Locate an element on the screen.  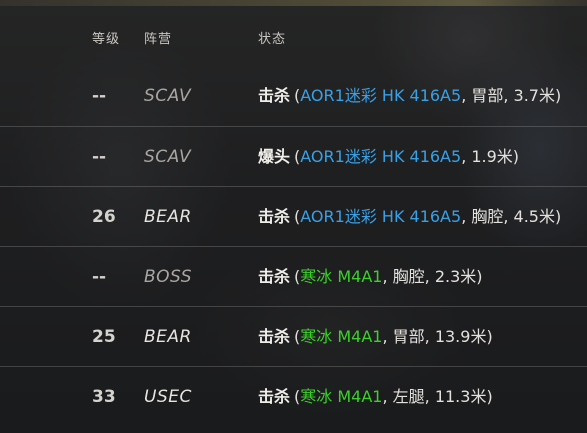
table-row: 25 BEAR 击杀 (寒冰 M4A1, 胃部, 13.9米) is located at coordinates (293, 336).